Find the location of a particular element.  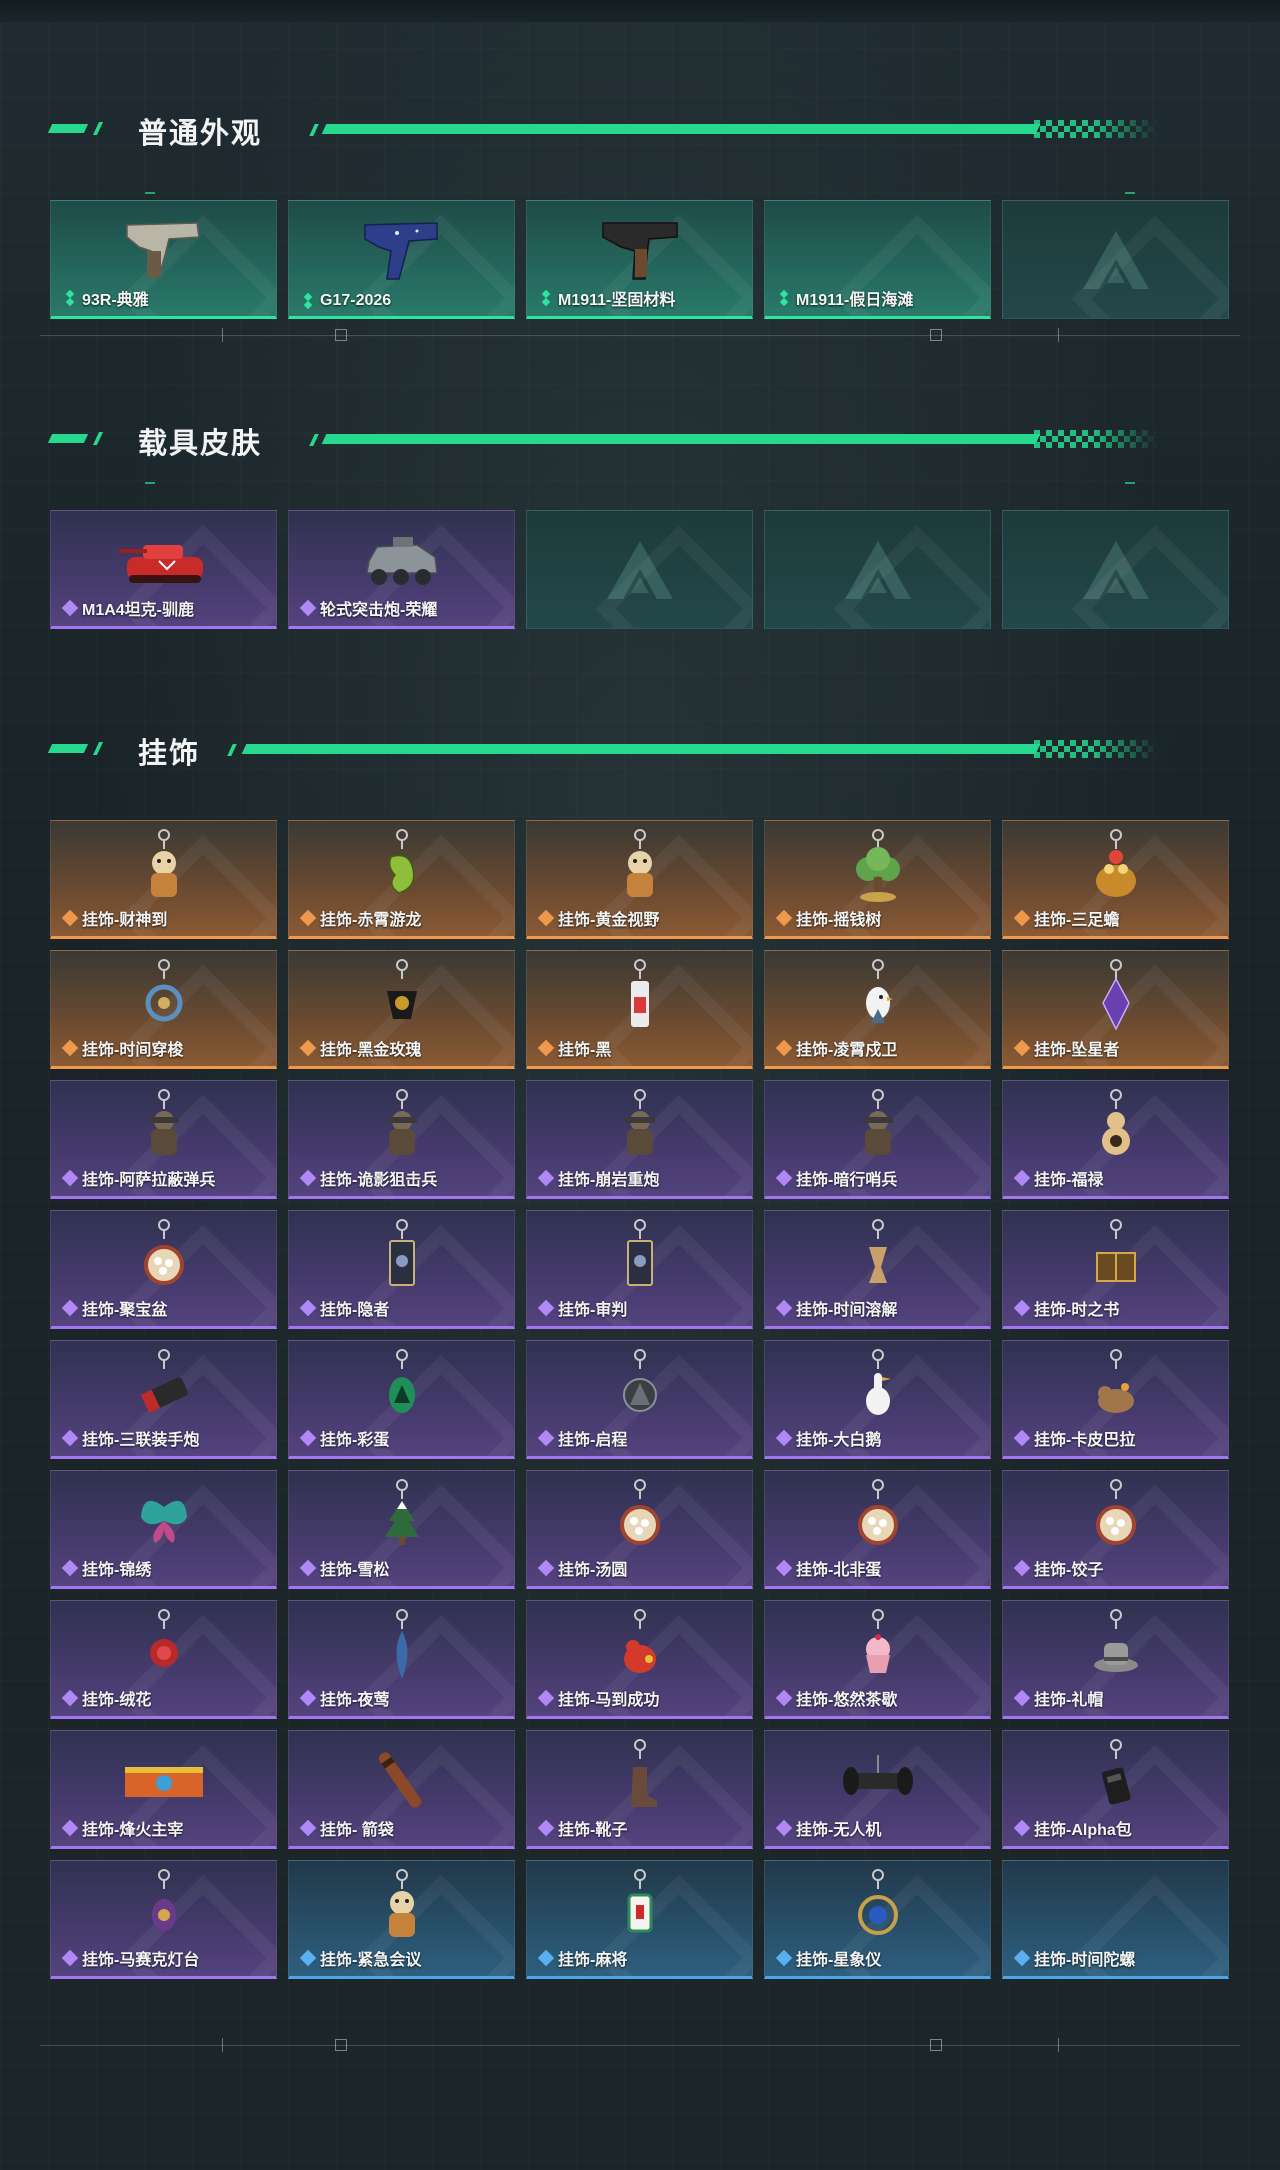

charm-goose-icon is located at coordinates (878, 1388).